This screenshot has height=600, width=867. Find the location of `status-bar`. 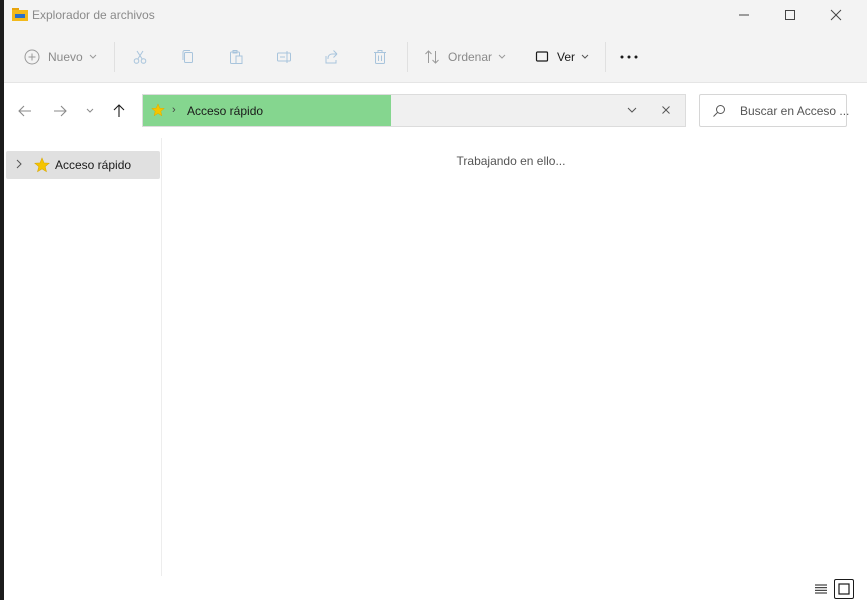

status-bar is located at coordinates (435, 588).